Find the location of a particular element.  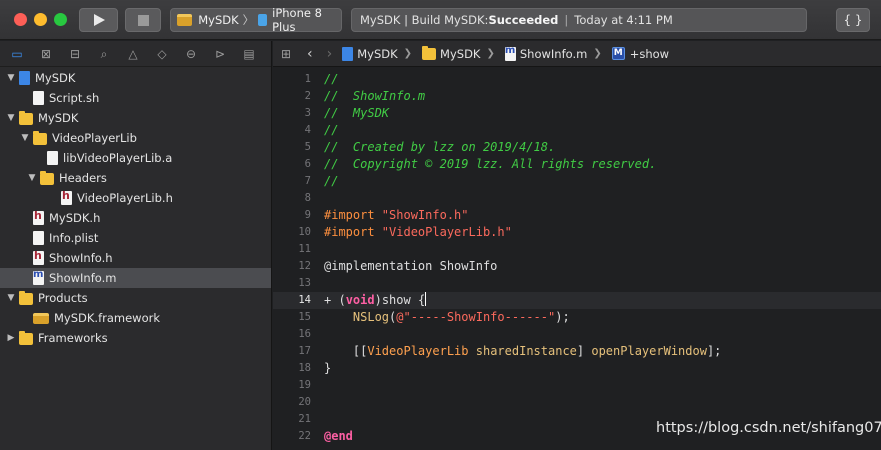

diamond-icon: ◇ is located at coordinates (162, 54).